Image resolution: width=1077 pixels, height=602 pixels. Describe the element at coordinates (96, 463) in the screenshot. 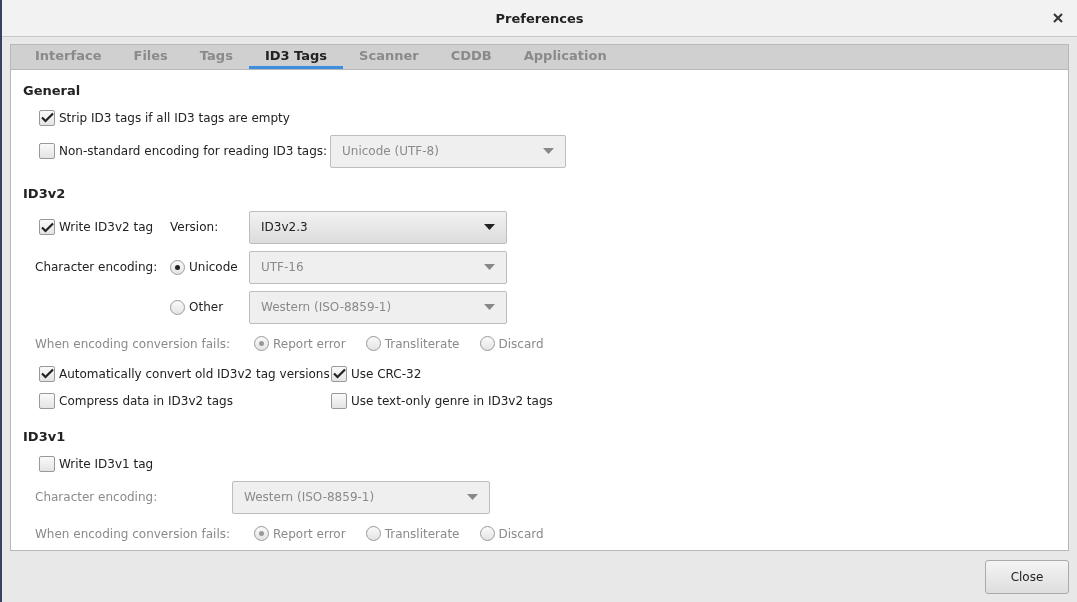

I see `checkbox: Write ID3v1 tag` at that location.